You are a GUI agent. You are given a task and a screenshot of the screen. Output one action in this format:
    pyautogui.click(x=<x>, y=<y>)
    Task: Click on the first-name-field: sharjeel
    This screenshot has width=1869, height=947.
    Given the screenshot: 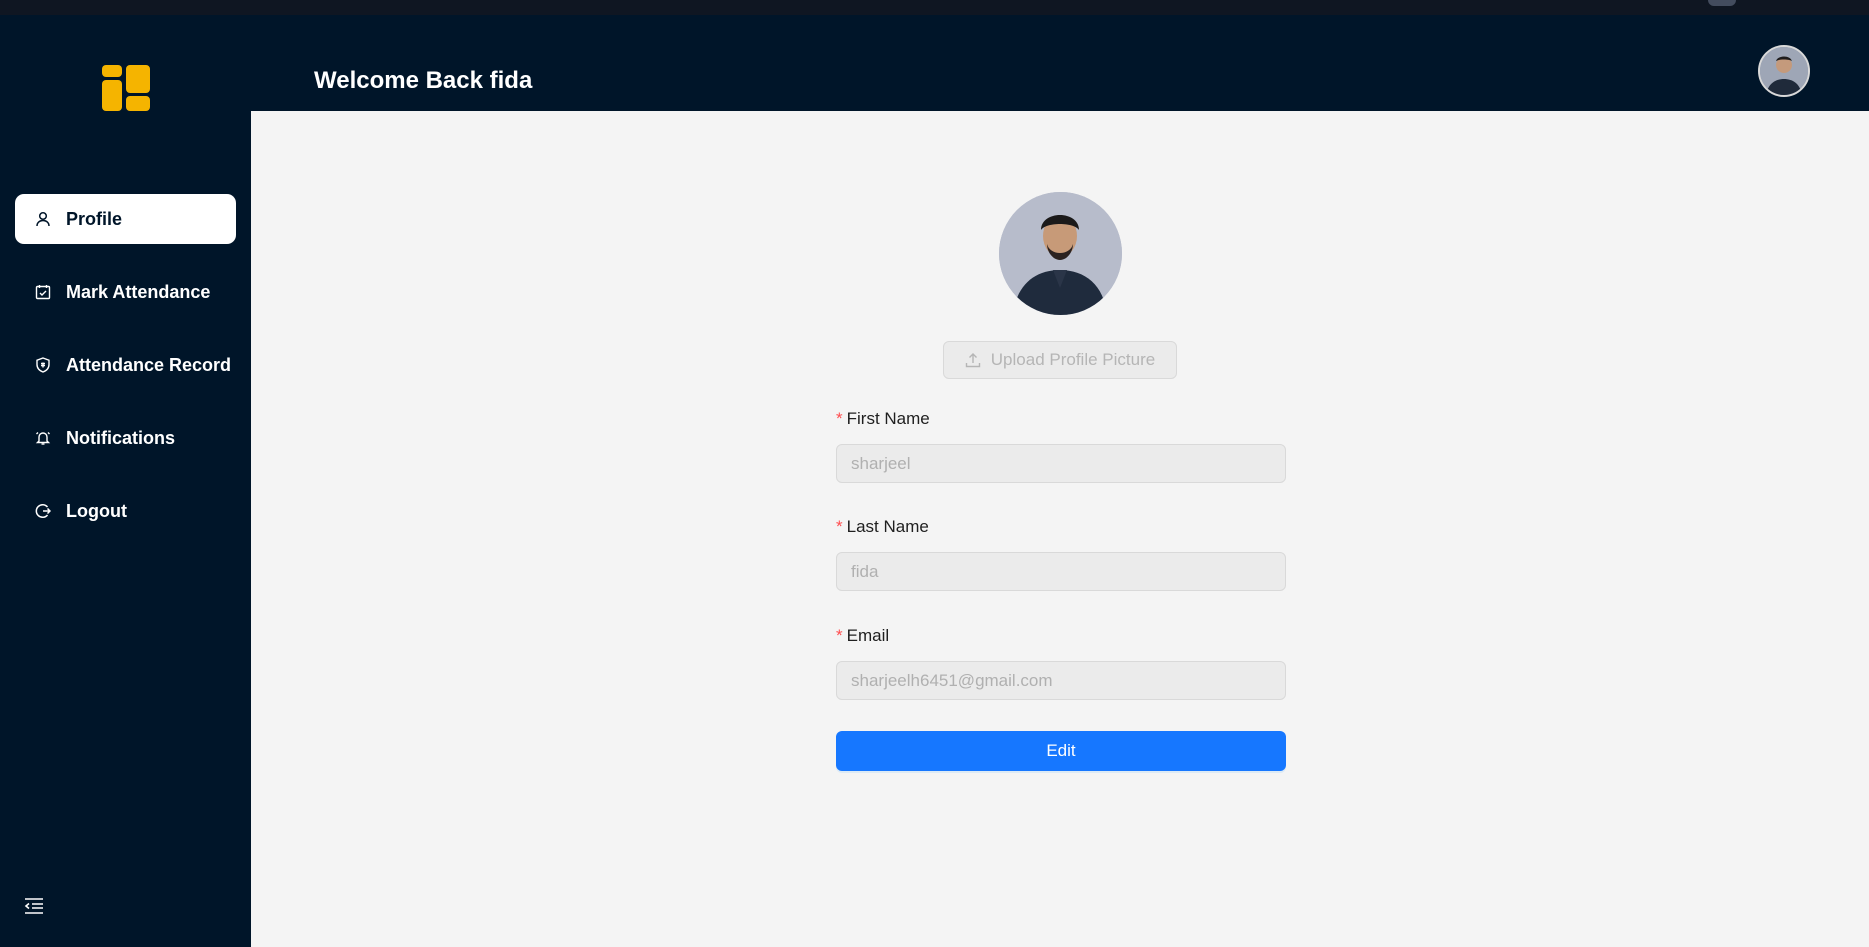 What is the action you would take?
    pyautogui.click(x=1061, y=463)
    